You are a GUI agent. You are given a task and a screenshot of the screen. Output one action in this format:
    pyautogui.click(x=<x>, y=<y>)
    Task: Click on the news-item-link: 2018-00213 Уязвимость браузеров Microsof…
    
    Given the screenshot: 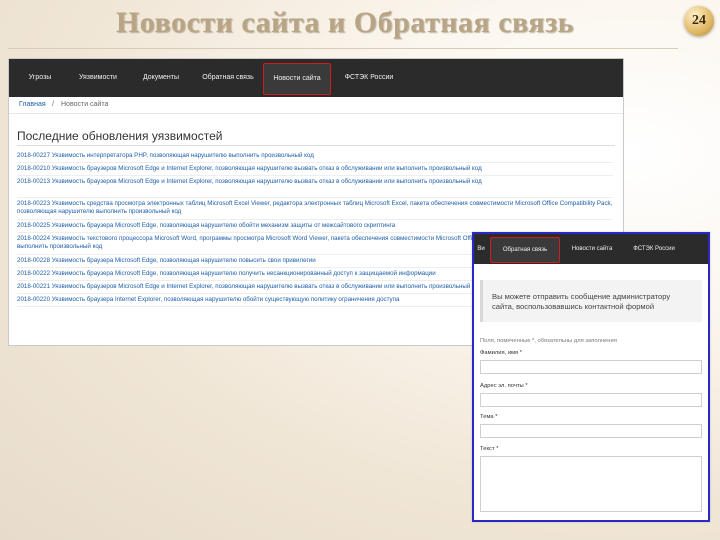 What is the action you would take?
    pyautogui.click(x=315, y=186)
    